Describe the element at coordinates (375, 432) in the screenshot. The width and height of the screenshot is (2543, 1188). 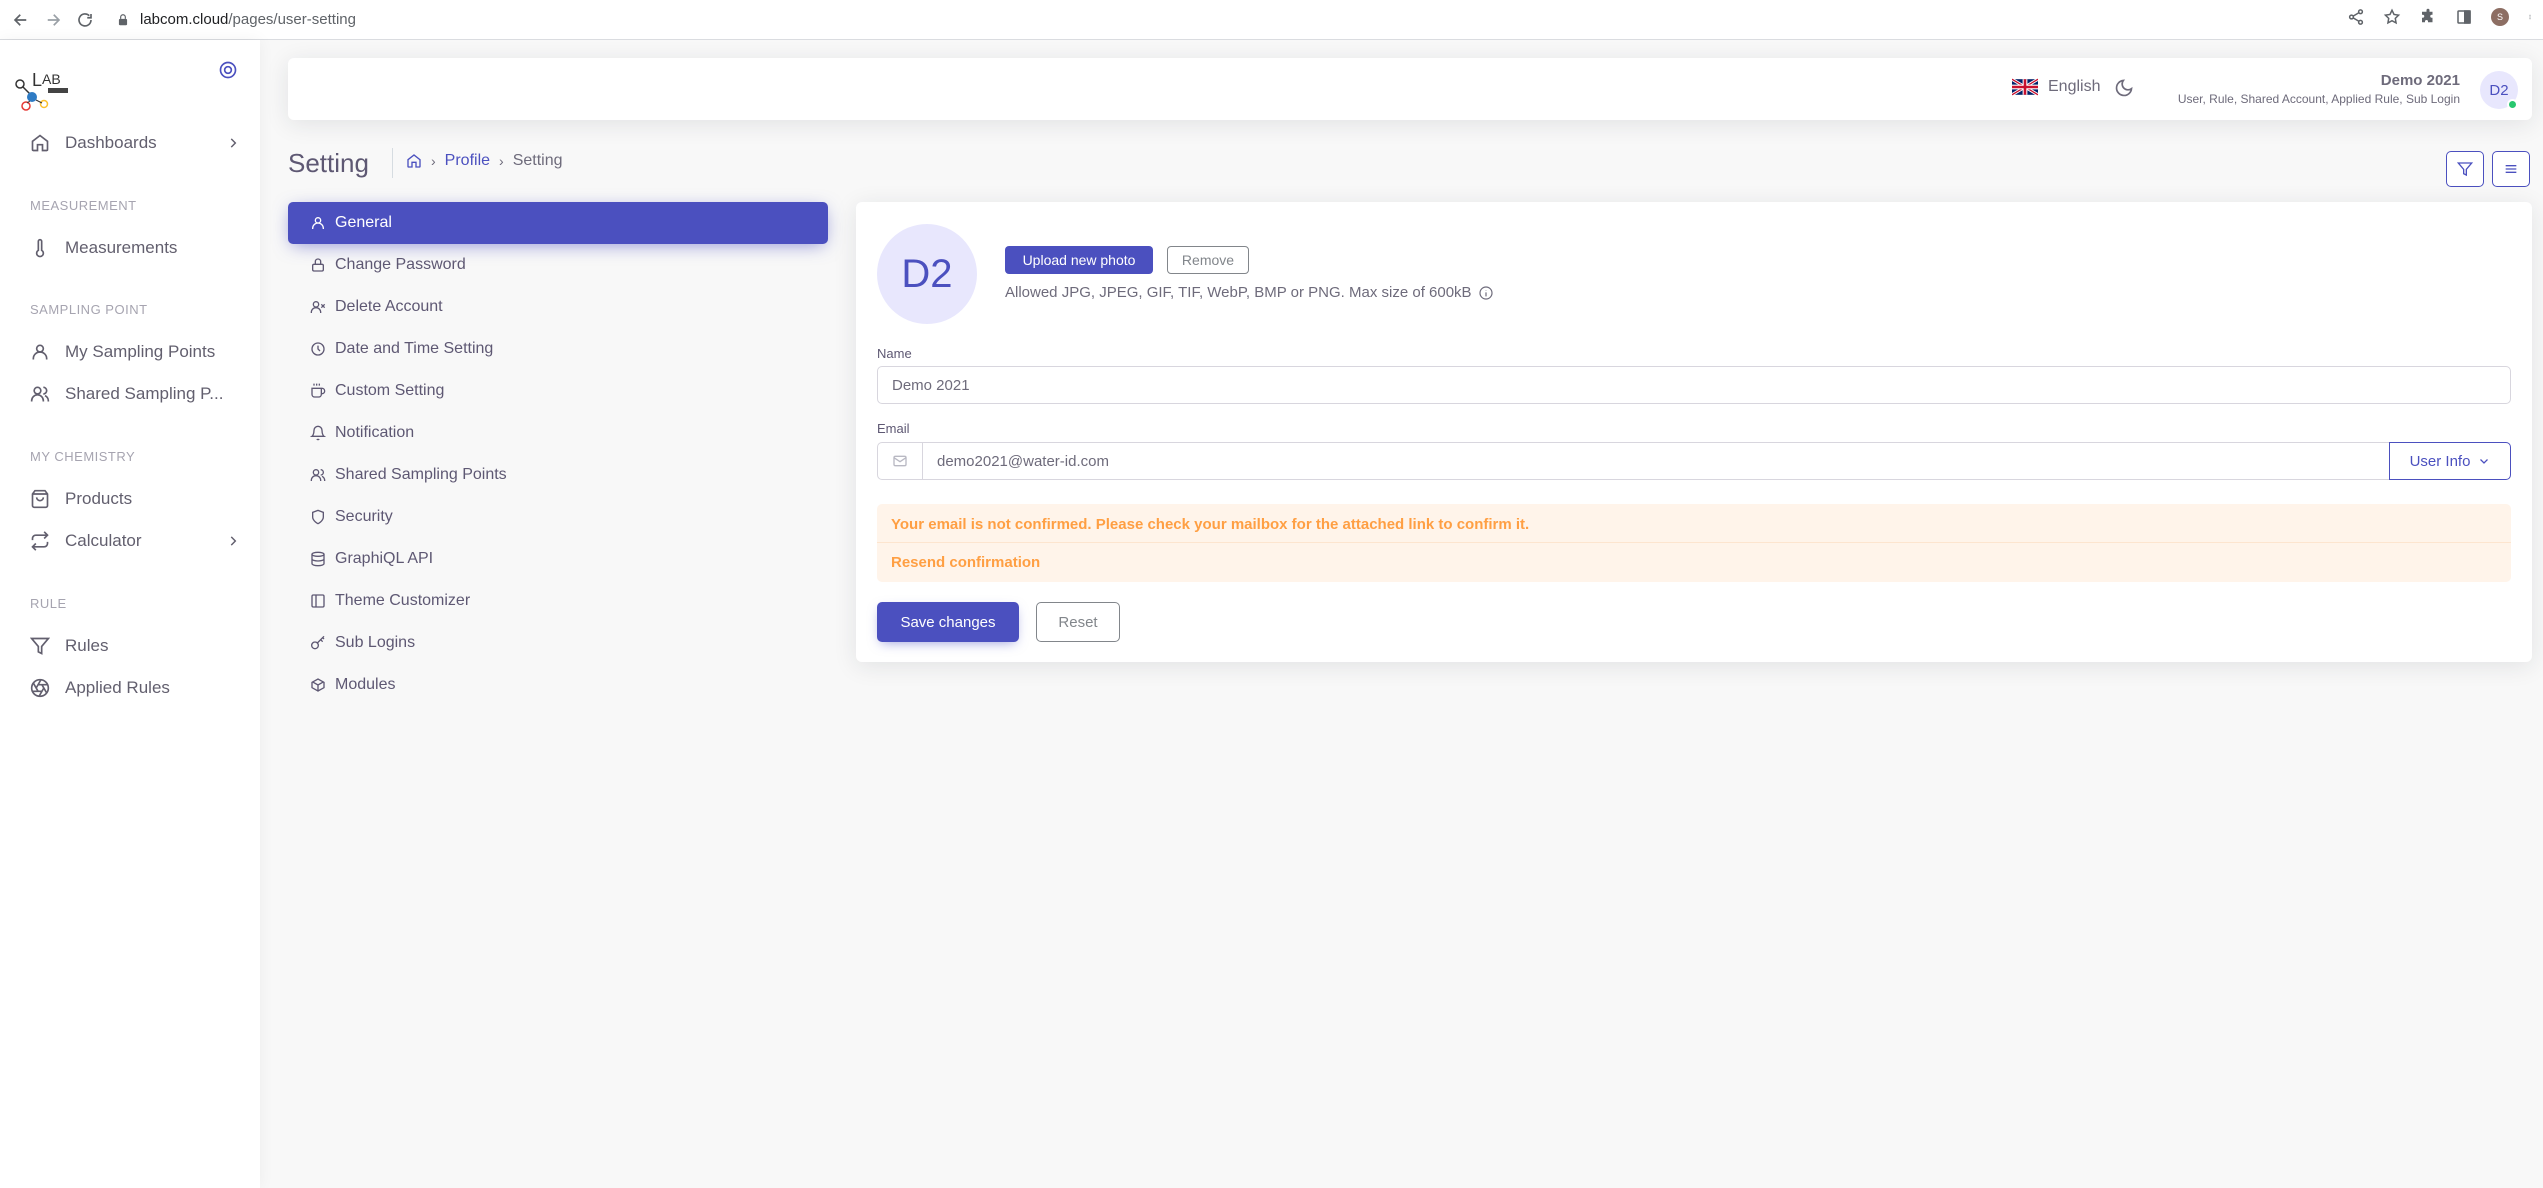
I see `settings-tab-label: Notification` at that location.